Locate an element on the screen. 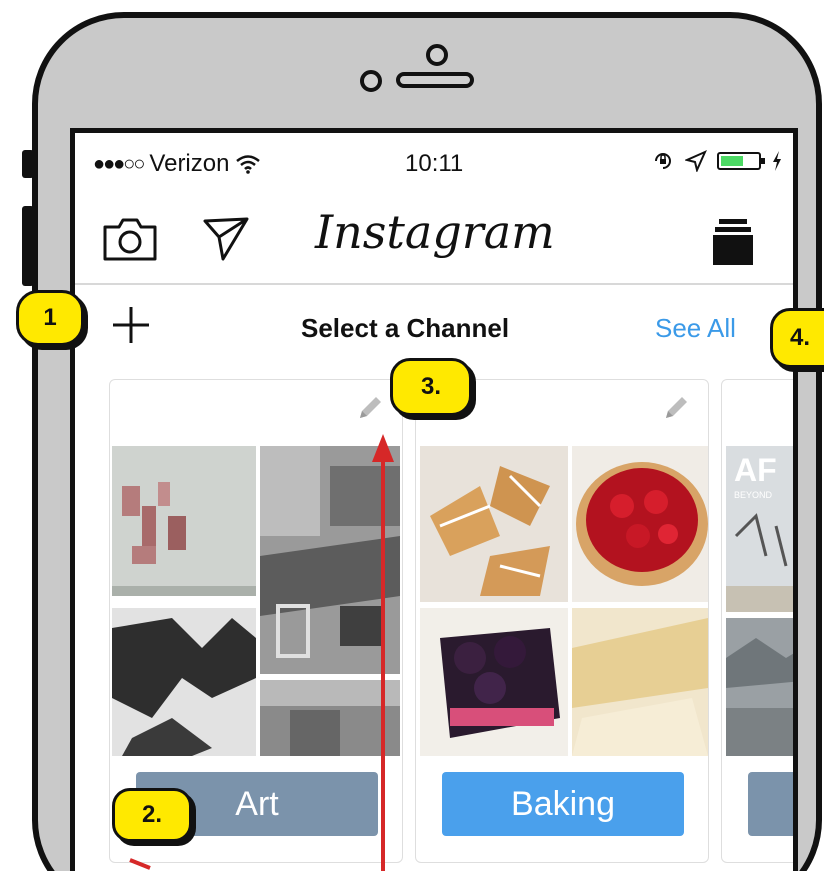  callout-2: 2. is located at coordinates (152, 815).